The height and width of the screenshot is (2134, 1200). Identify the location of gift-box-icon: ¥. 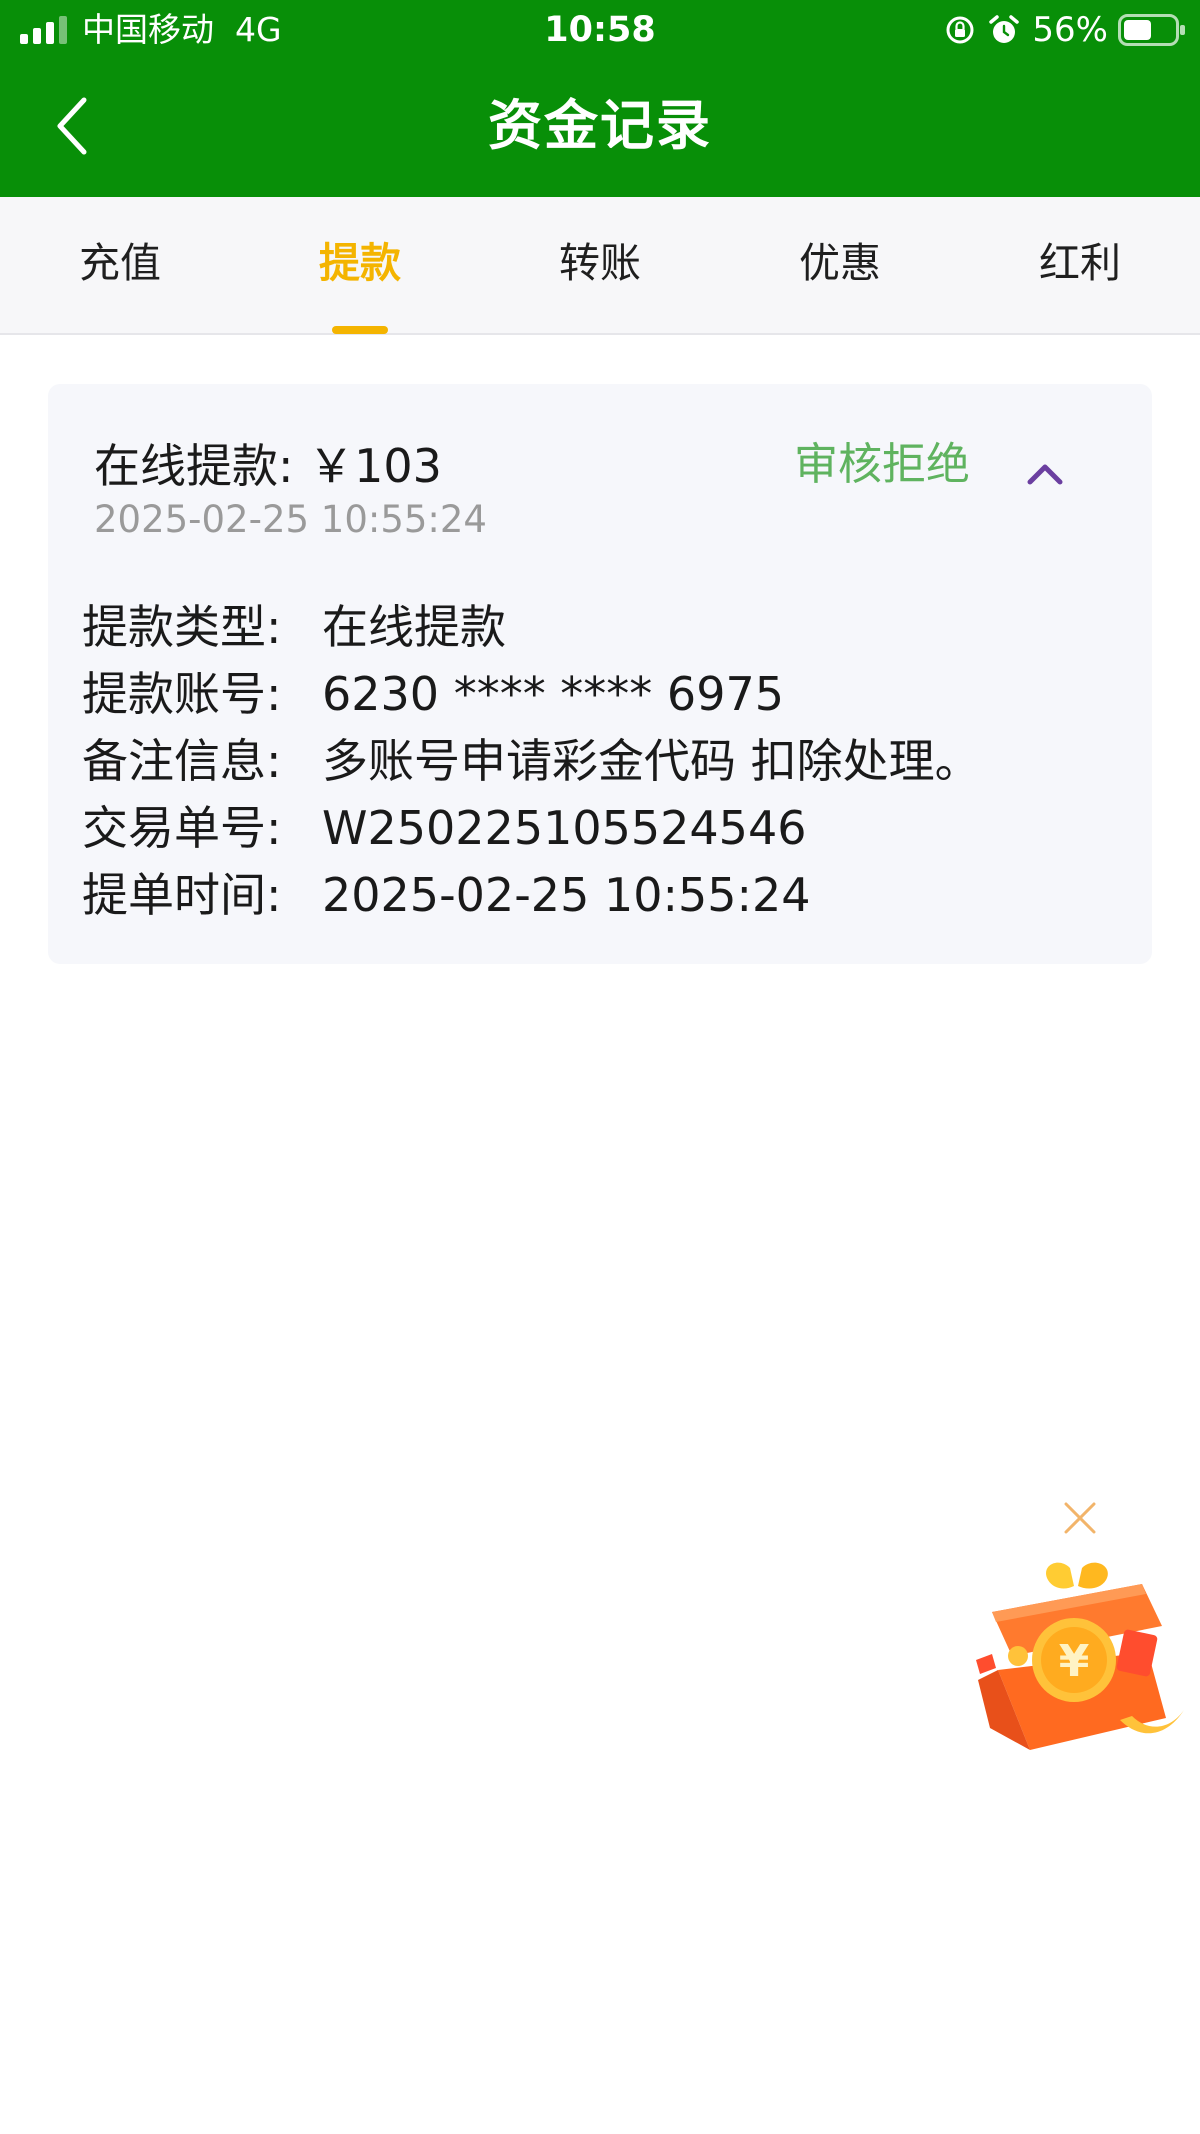
(1080, 1656).